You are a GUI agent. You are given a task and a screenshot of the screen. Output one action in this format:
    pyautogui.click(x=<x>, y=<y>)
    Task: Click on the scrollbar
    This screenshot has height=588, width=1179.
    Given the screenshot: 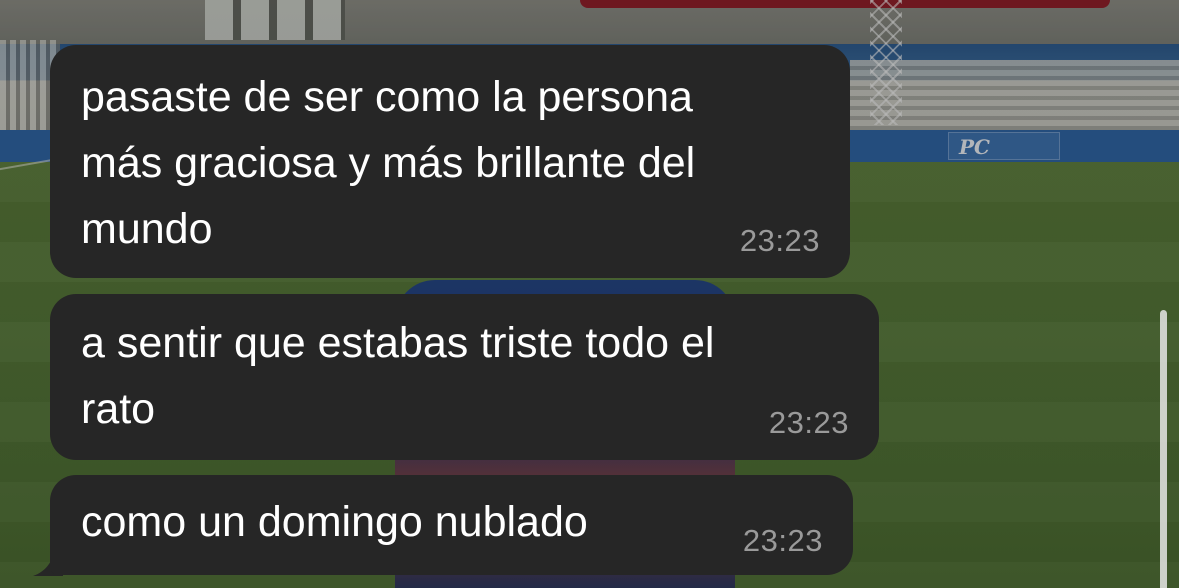 What is the action you would take?
    pyautogui.click(x=1163, y=449)
    